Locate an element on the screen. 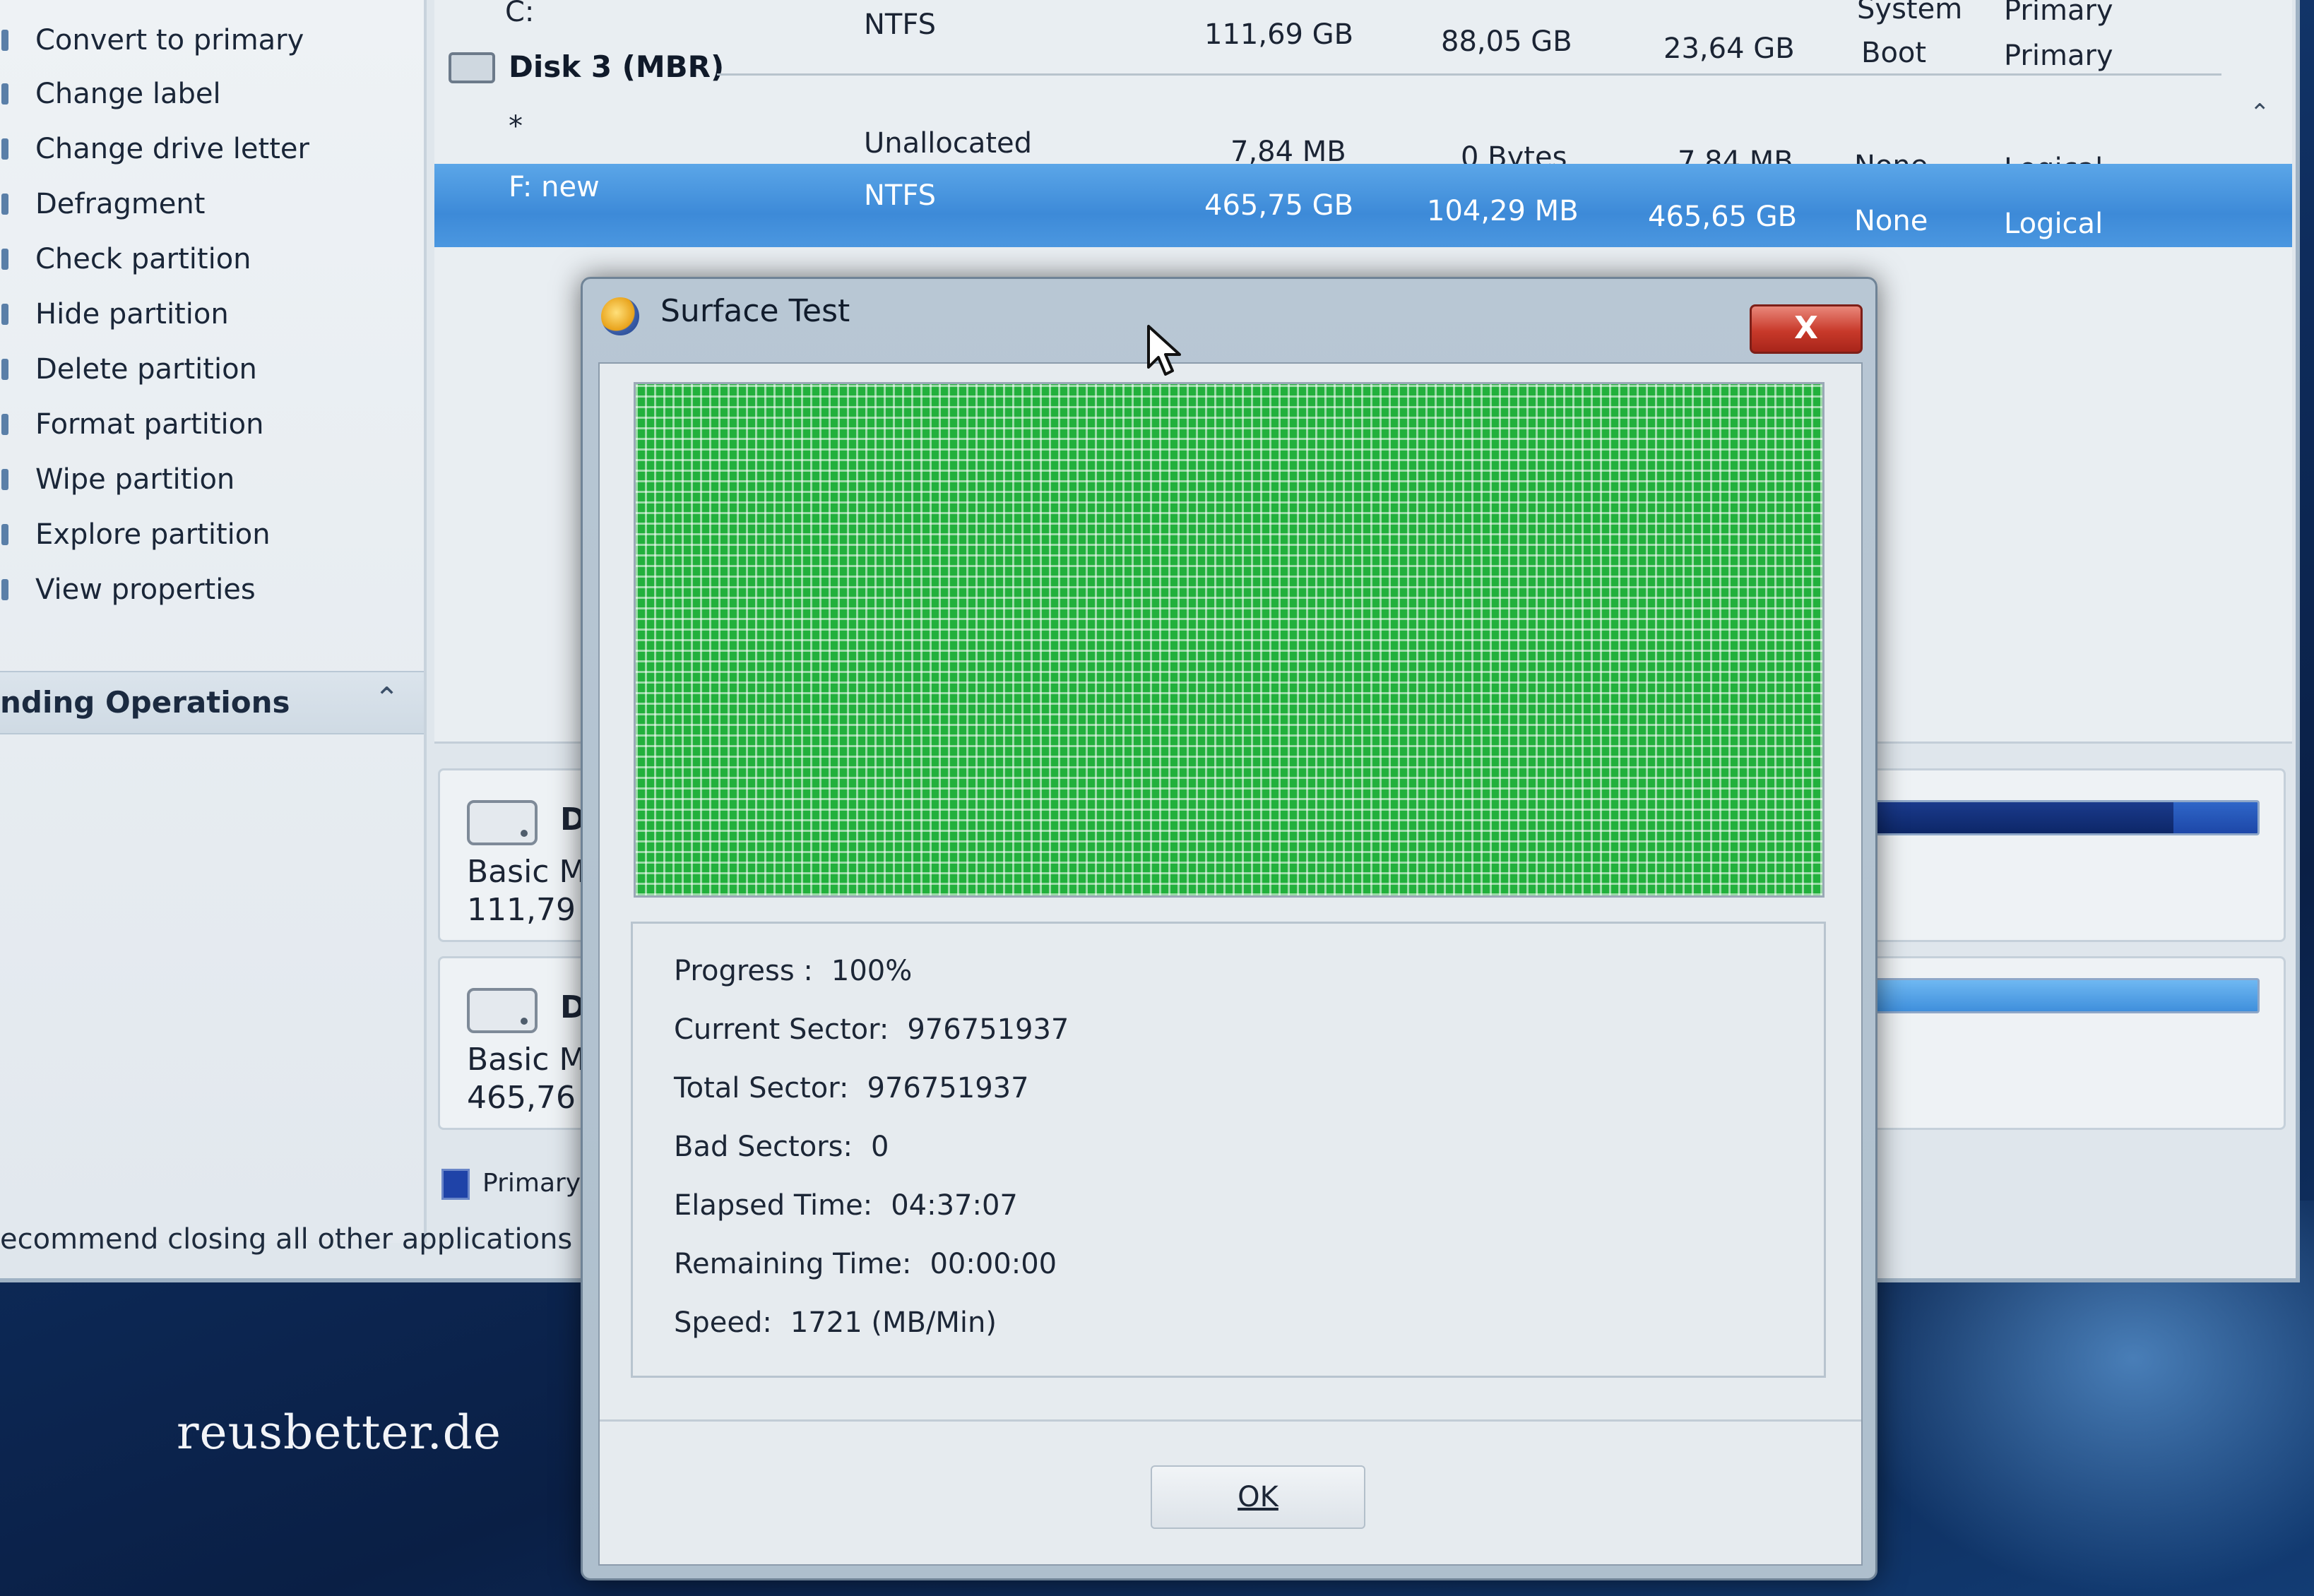 This screenshot has width=2314, height=1596. capacity: 111,69 GB is located at coordinates (1279, 34).